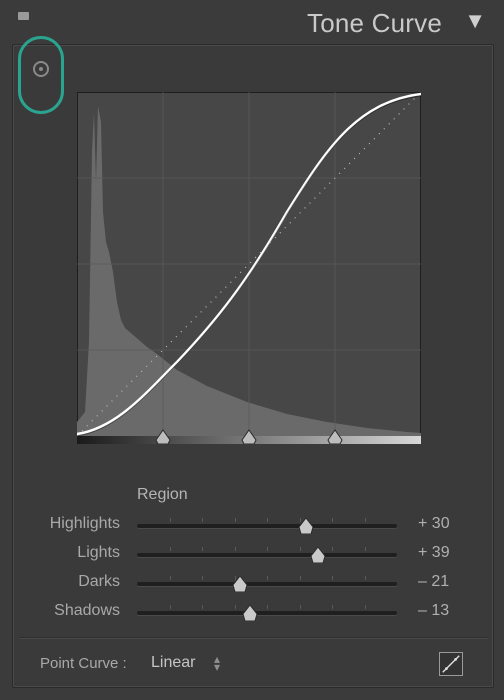 This screenshot has width=504, height=700. Describe the element at coordinates (267, 613) in the screenshot. I see `shadows-slider` at that location.